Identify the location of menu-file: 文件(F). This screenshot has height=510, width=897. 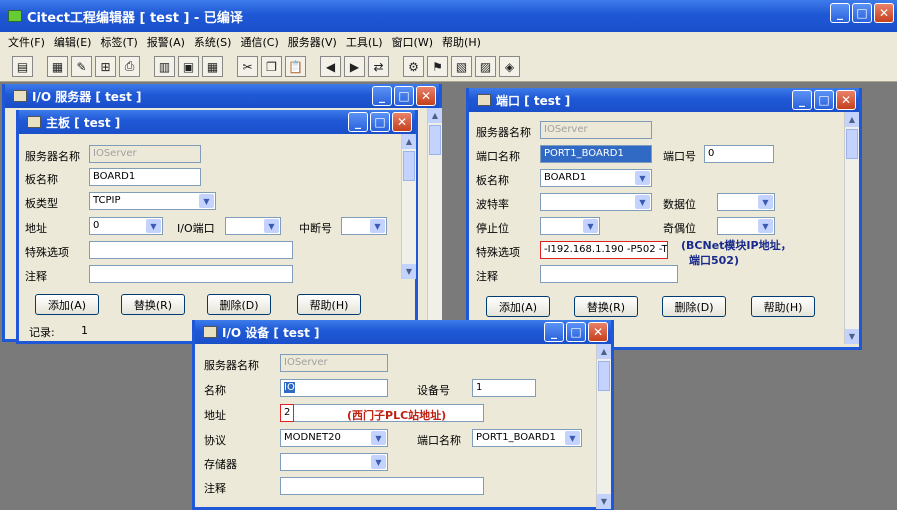
(26, 42).